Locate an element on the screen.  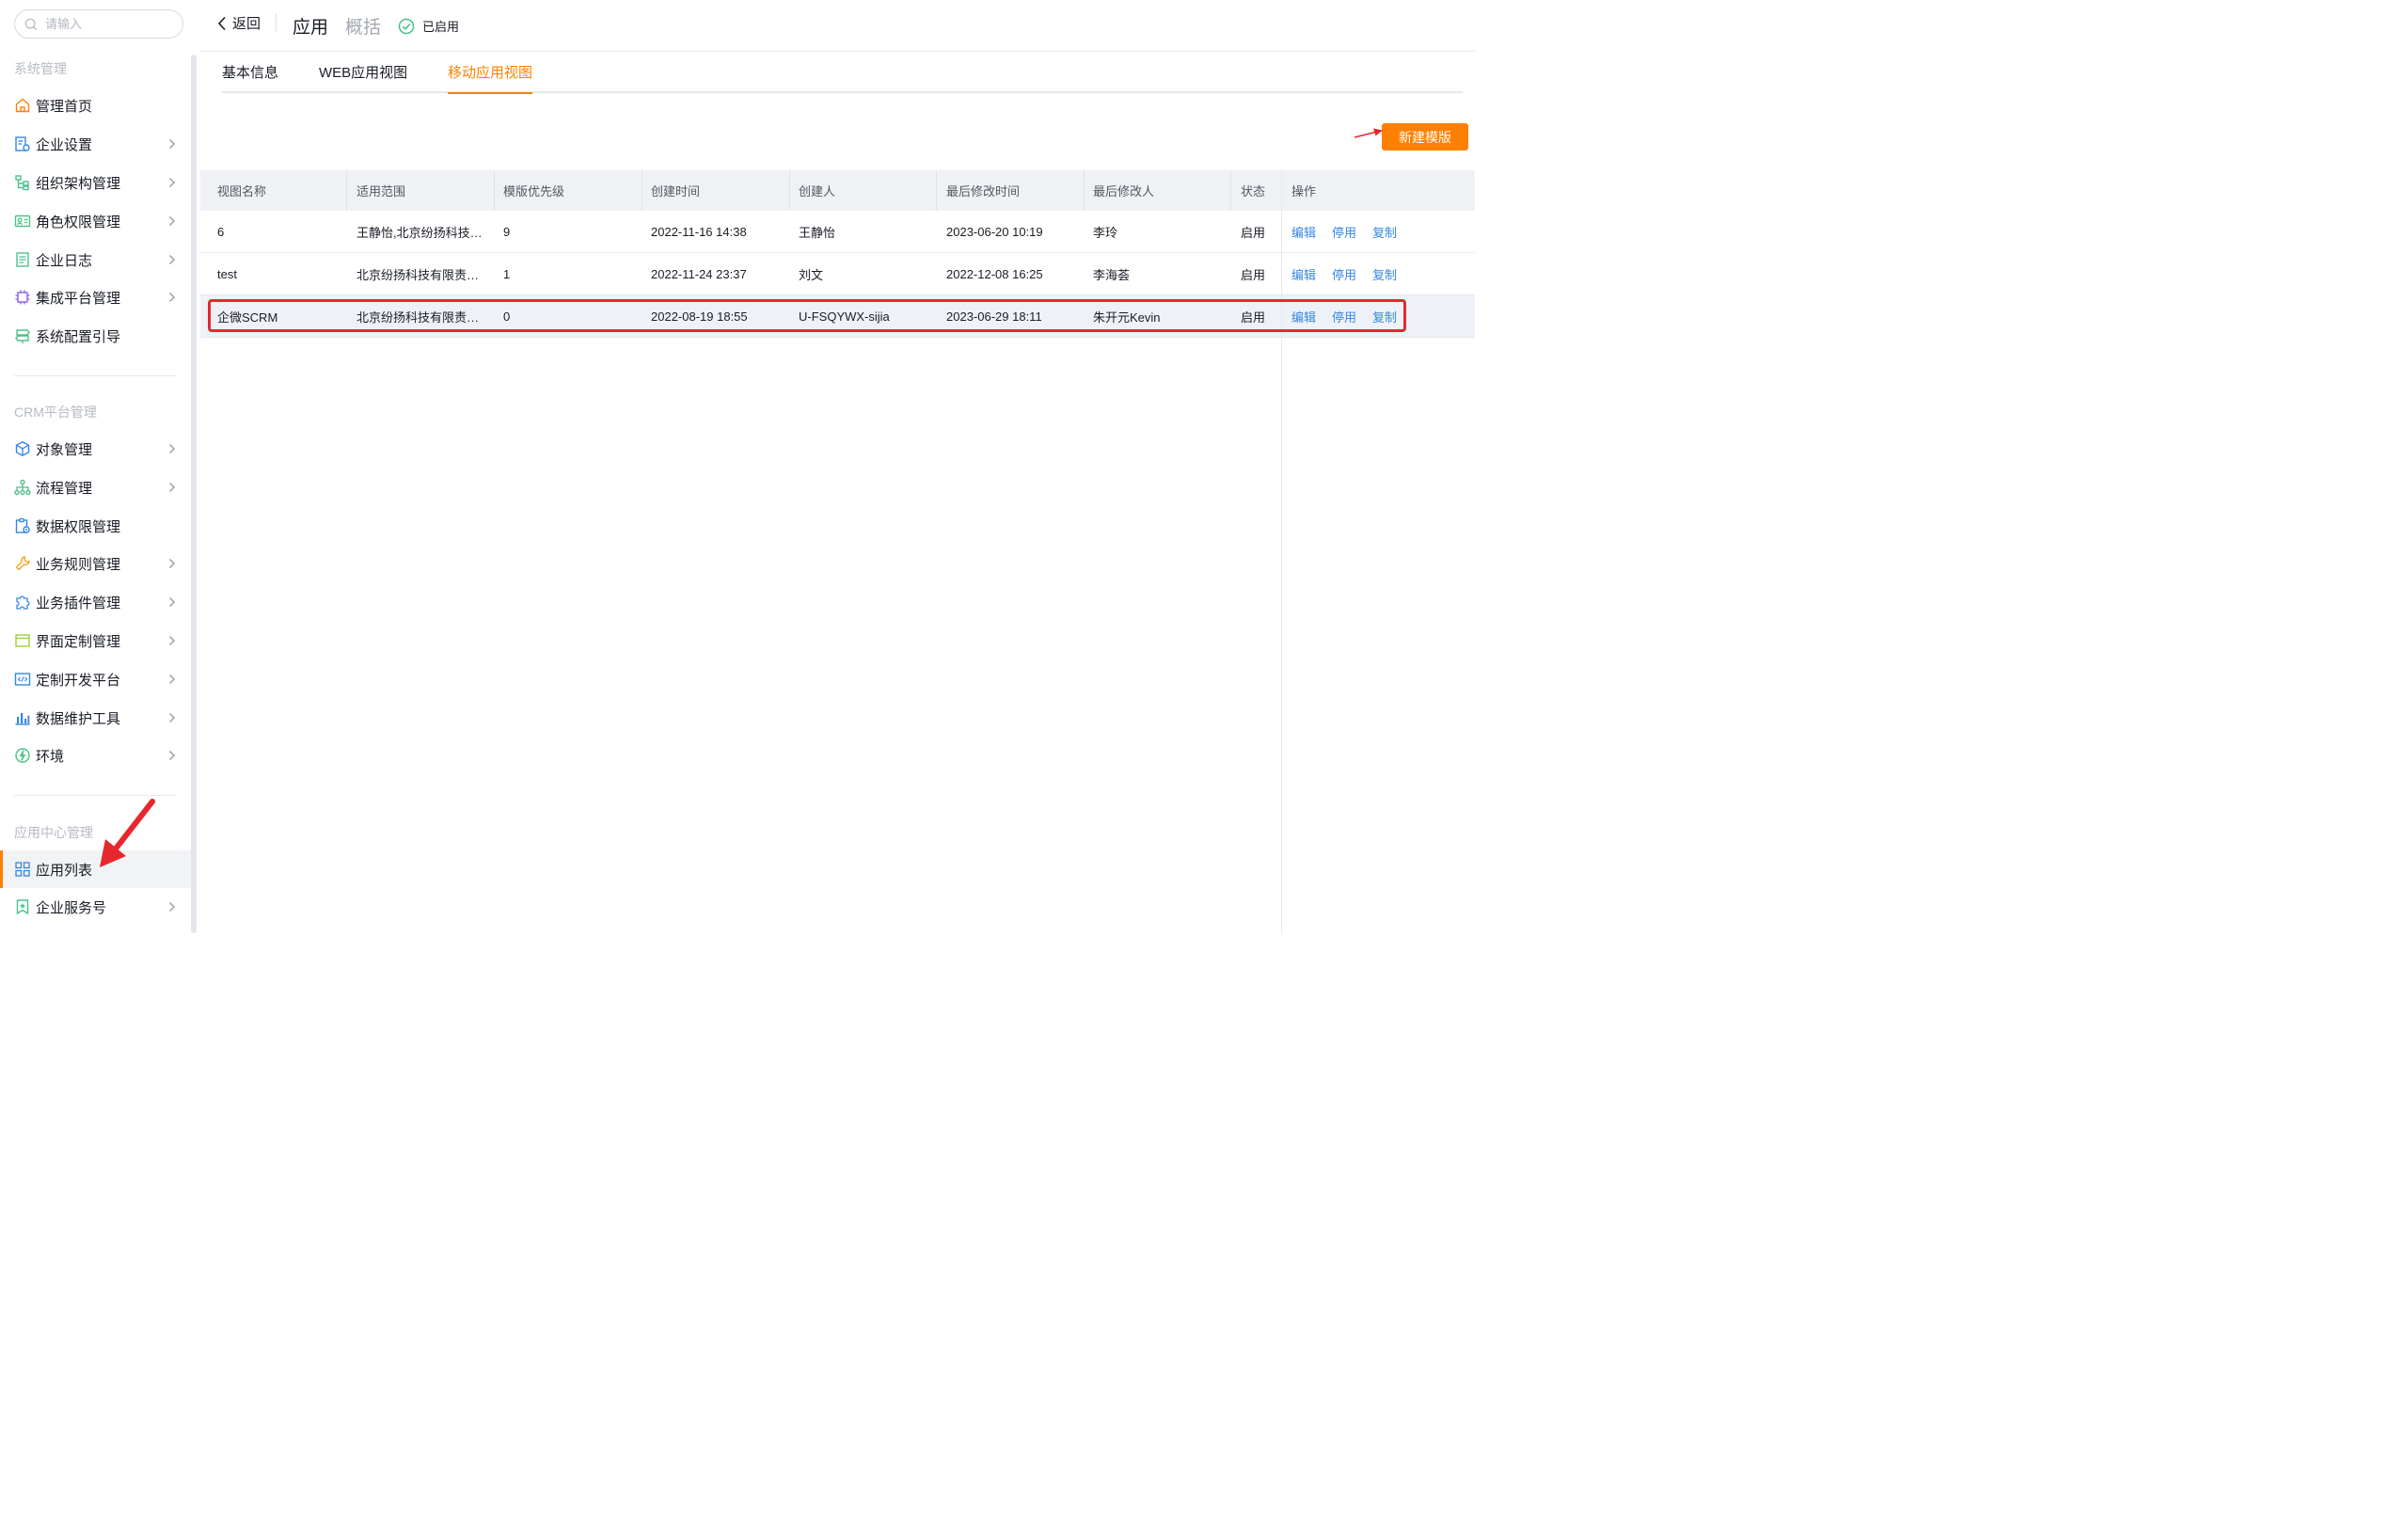
sidebar-item-ui-customization: 界面定制管理 is located at coordinates (96, 640).